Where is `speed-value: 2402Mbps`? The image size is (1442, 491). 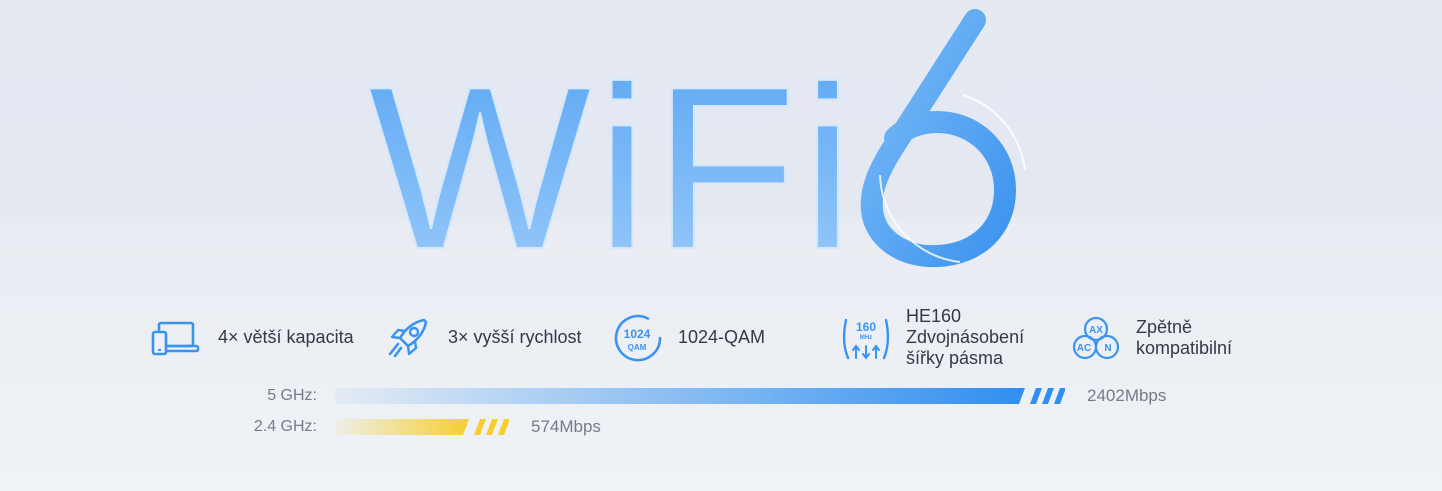 speed-value: 2402Mbps is located at coordinates (1127, 395).